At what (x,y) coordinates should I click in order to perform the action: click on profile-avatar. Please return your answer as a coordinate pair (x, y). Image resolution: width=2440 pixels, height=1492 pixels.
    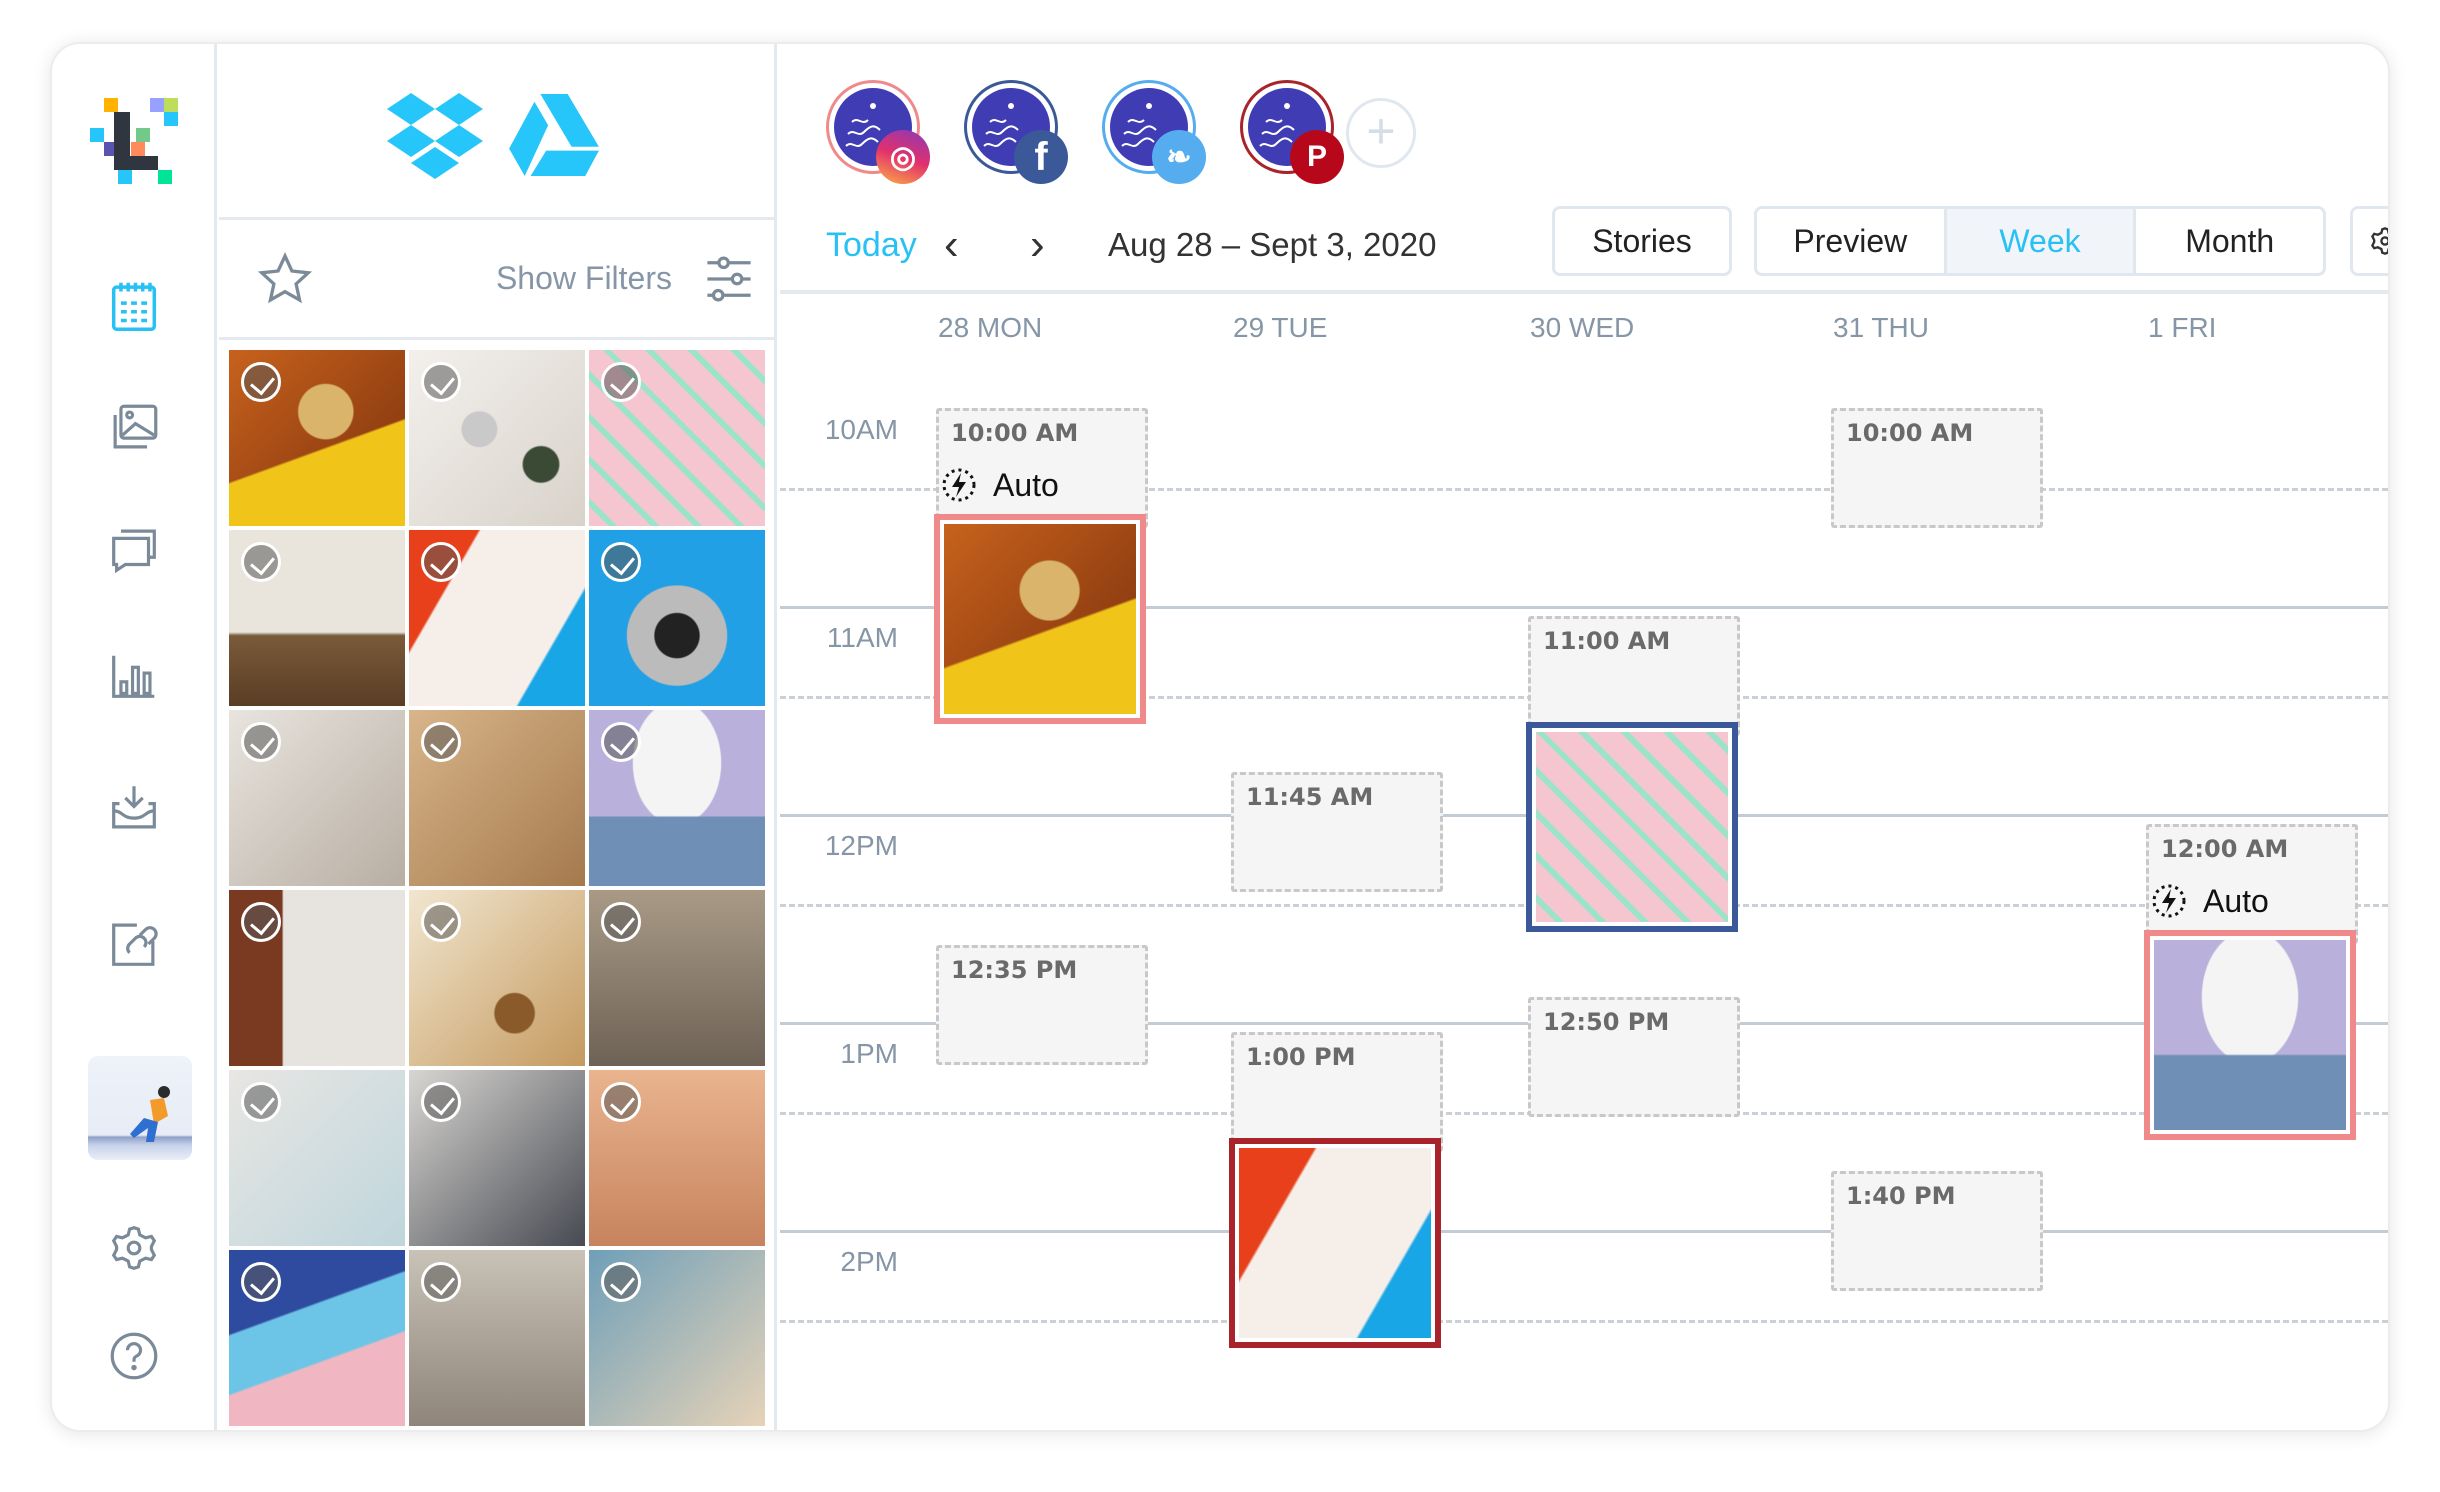
    Looking at the image, I should click on (140, 1108).